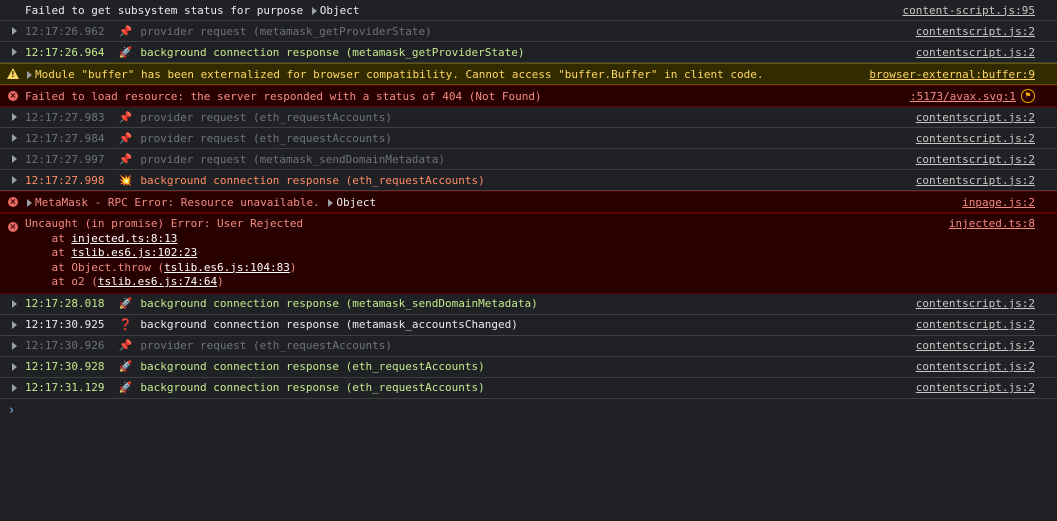 This screenshot has width=1057, height=521. What do you see at coordinates (293, 267) in the screenshot?
I see `stack-frame-suffix: )` at bounding box center [293, 267].